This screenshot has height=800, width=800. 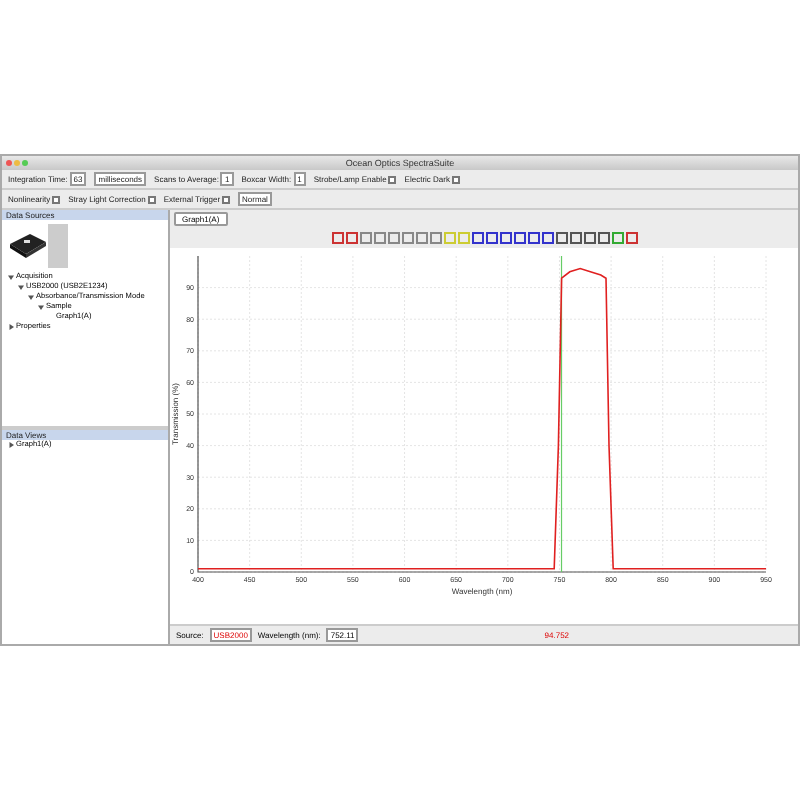 I want to click on spectrometer-drawing, so click(x=28, y=246).